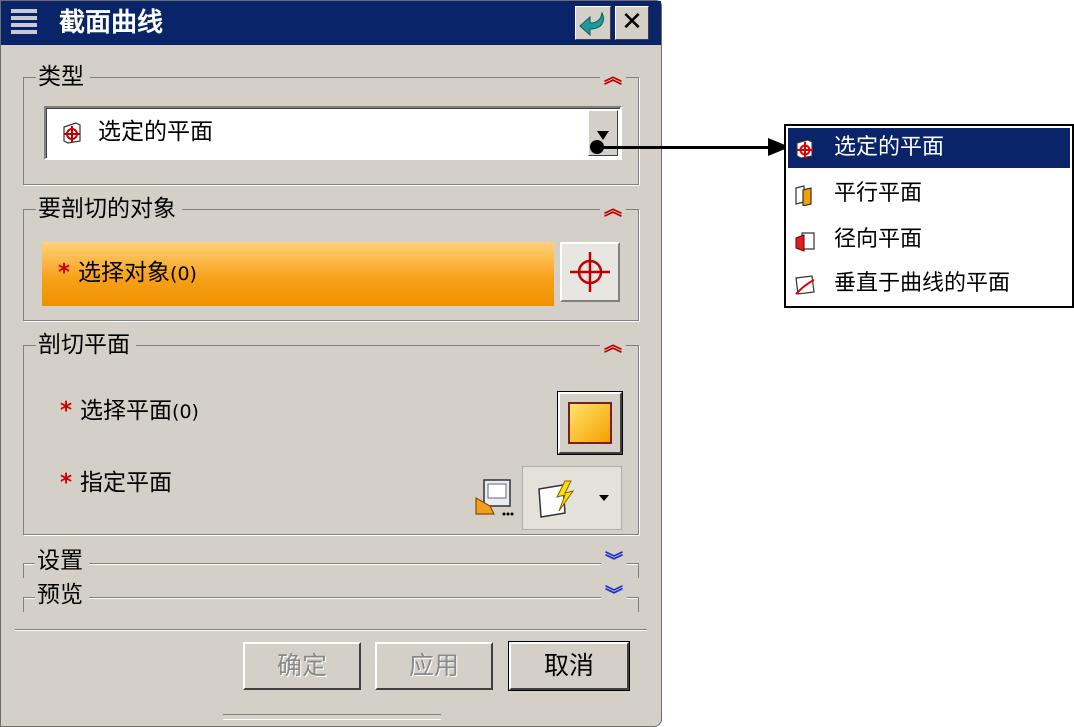  I want to click on crosshair-icon, so click(590, 272).